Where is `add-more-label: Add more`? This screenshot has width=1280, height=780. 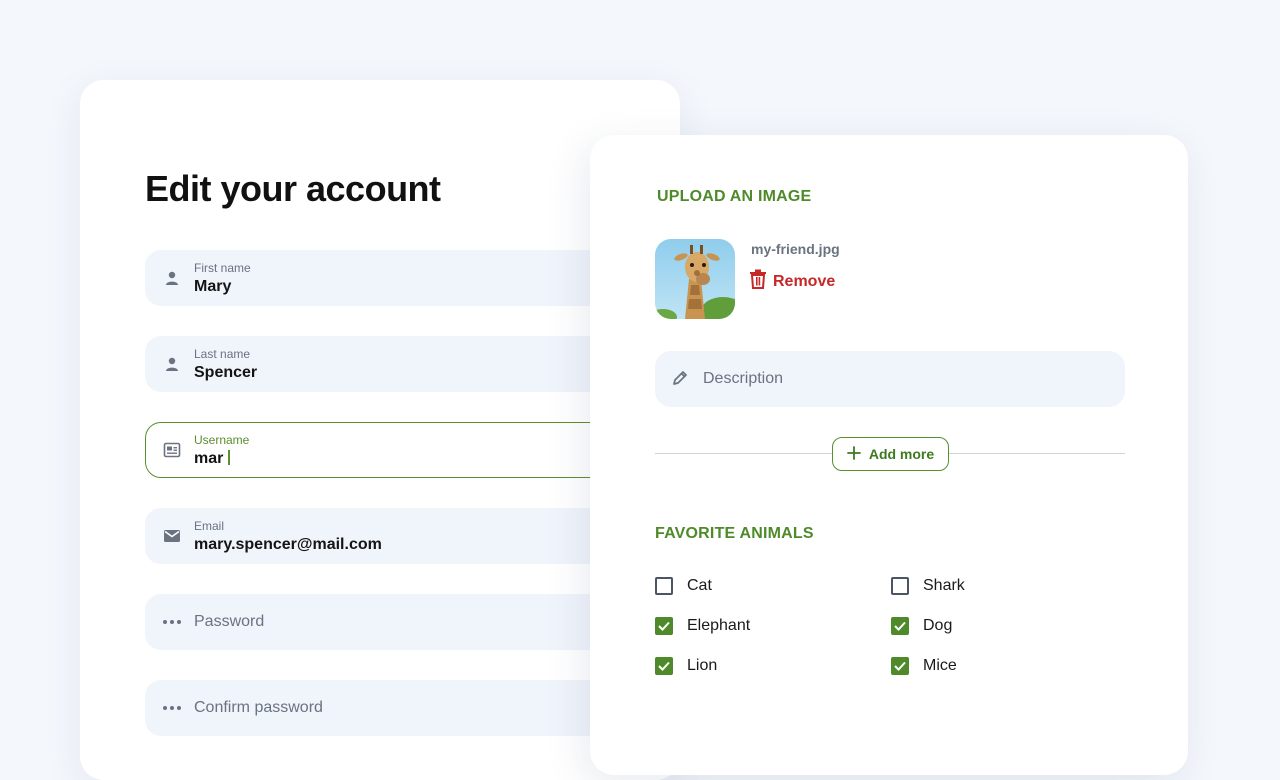 add-more-label: Add more is located at coordinates (901, 454).